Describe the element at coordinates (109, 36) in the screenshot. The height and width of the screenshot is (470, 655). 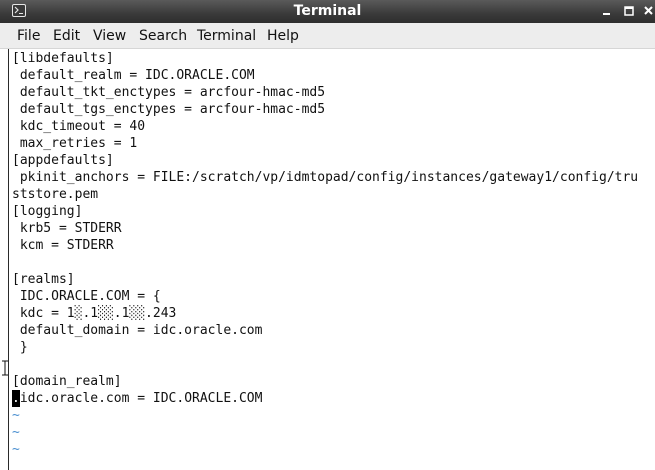
I see `menu-view: View` at that location.